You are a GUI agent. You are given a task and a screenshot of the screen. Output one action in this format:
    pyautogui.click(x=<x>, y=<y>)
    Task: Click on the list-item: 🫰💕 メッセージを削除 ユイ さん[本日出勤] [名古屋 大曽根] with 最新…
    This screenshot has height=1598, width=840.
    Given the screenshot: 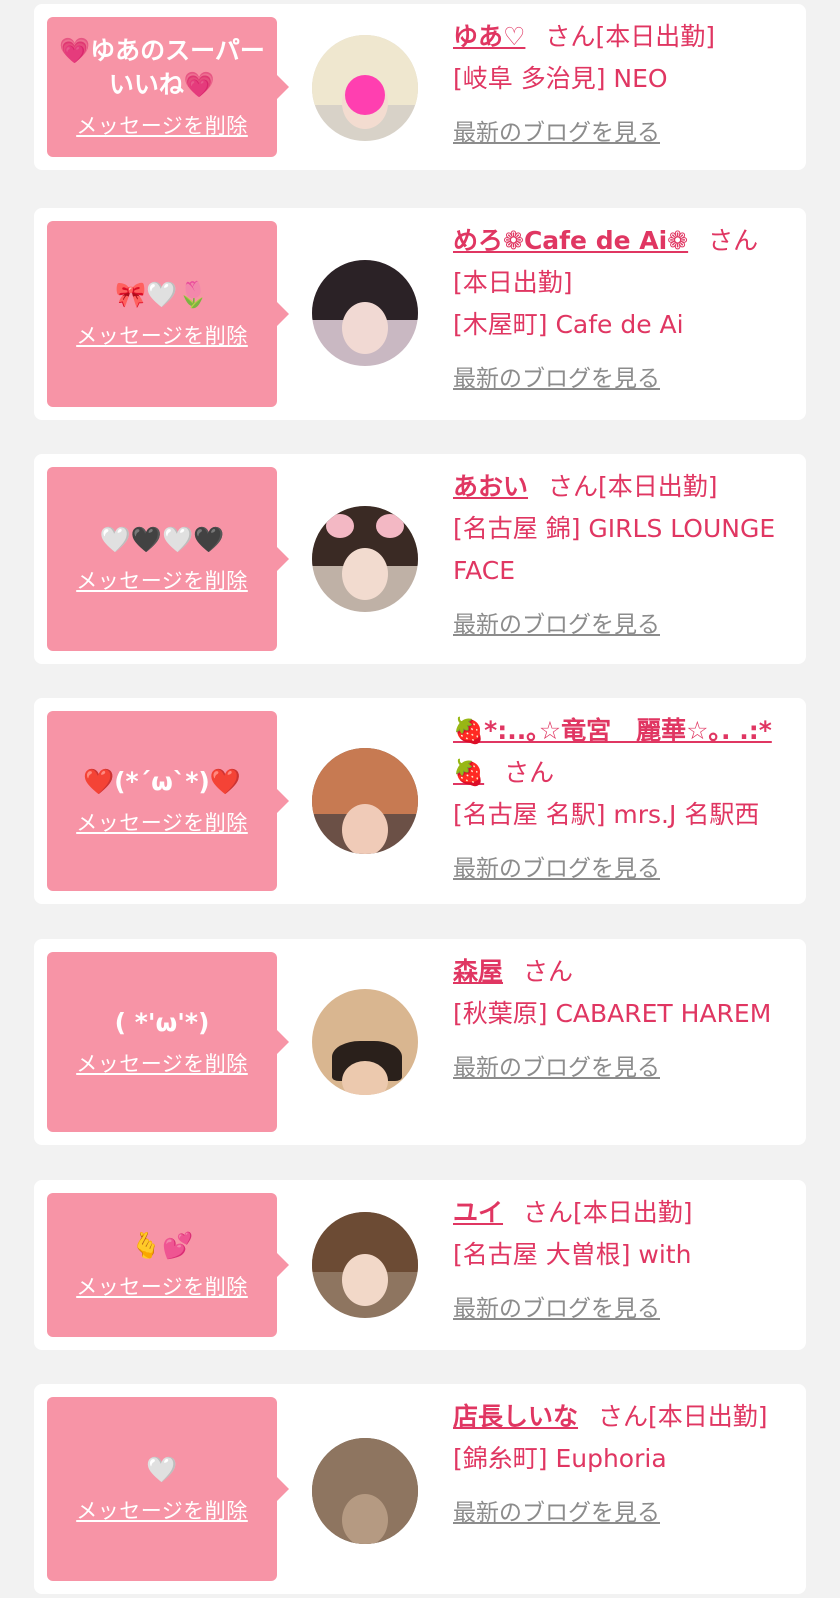 What is the action you would take?
    pyautogui.click(x=420, y=1265)
    